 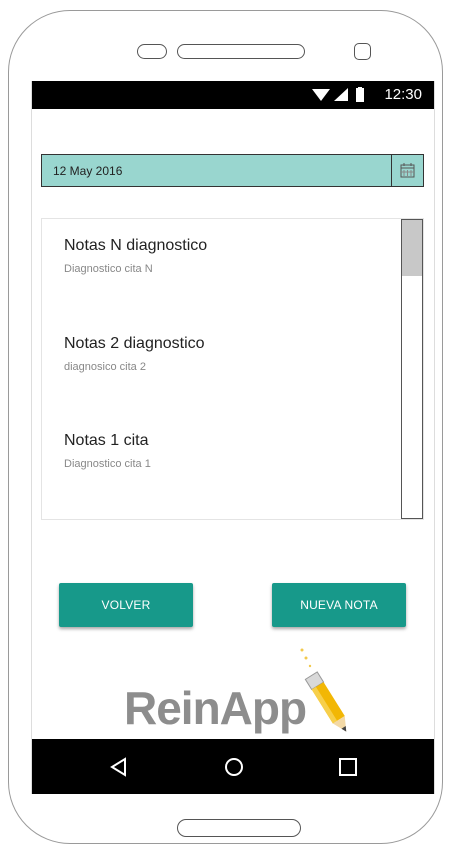 I want to click on back-button: VOLVER, so click(x=126, y=605).